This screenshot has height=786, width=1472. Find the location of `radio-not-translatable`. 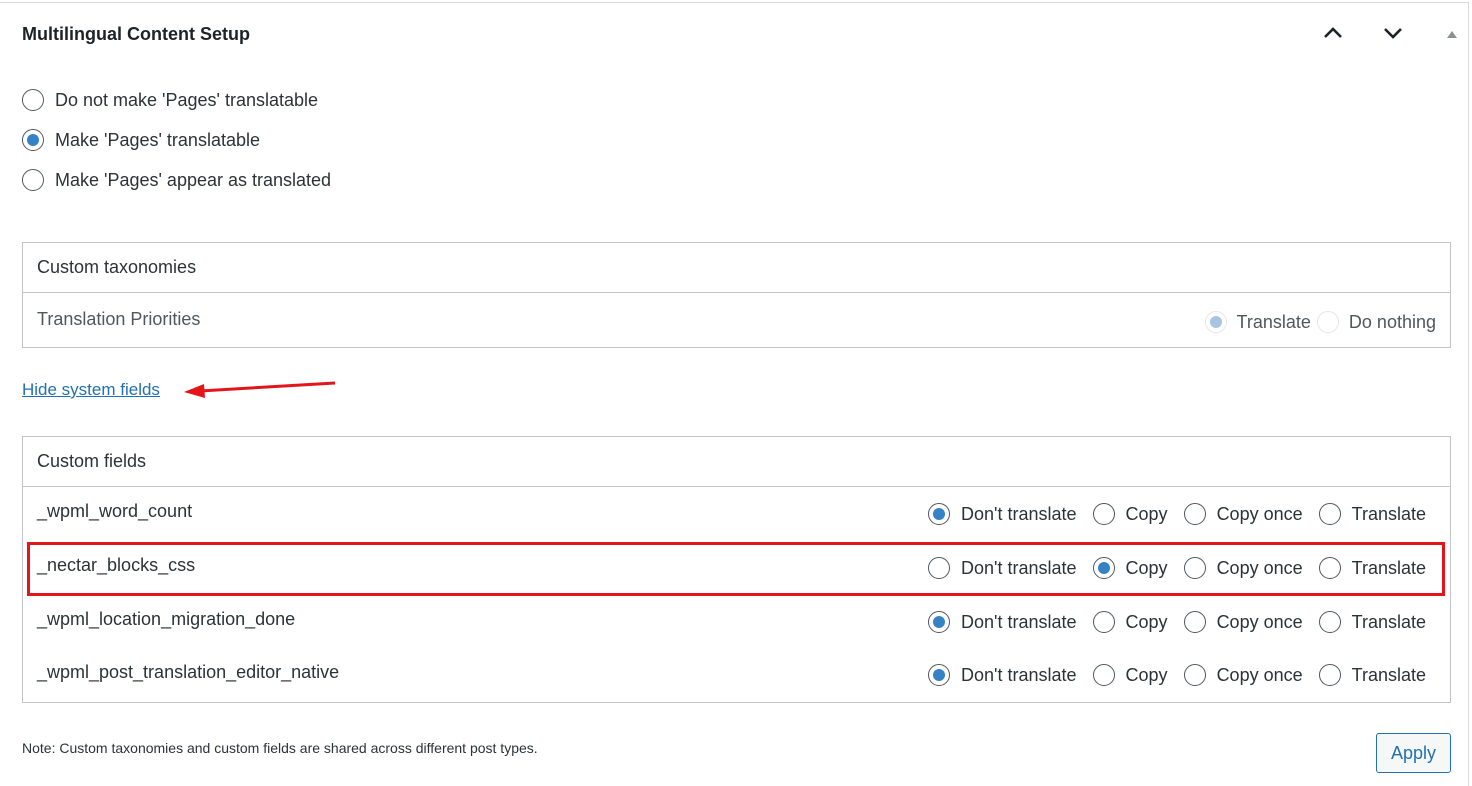

radio-not-translatable is located at coordinates (33, 100).